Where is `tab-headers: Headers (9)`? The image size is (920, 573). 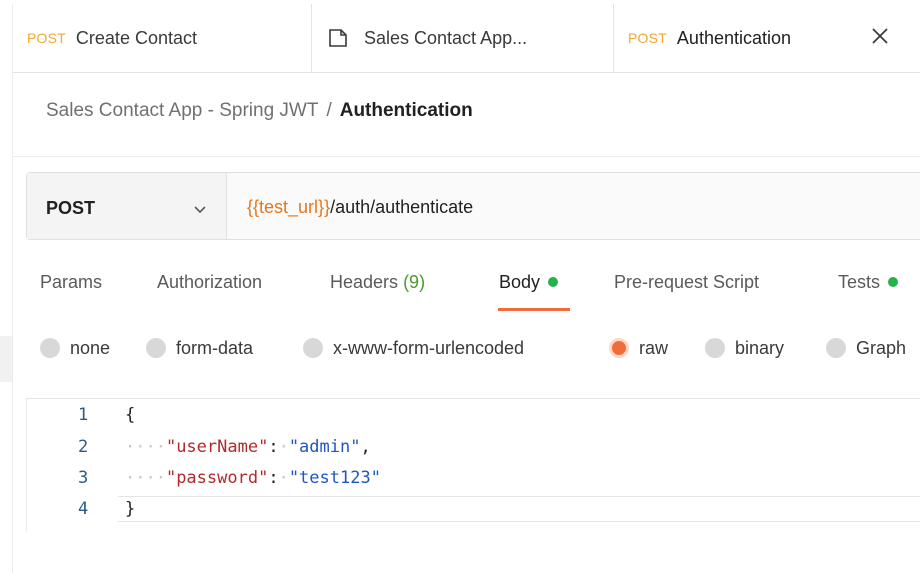
tab-headers: Headers (9) is located at coordinates (377, 282).